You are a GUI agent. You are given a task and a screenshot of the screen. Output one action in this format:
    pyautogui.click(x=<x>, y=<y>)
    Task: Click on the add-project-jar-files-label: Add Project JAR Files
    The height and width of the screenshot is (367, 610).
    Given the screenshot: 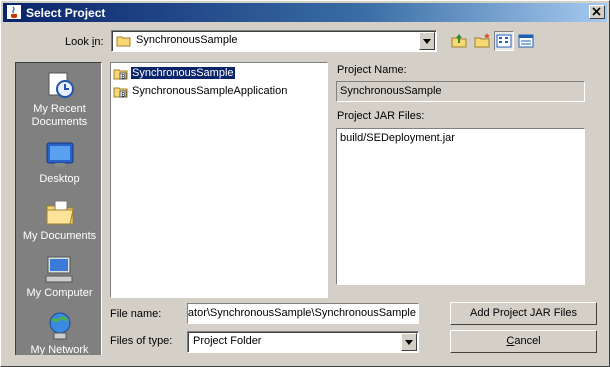 What is the action you would take?
    pyautogui.click(x=523, y=313)
    